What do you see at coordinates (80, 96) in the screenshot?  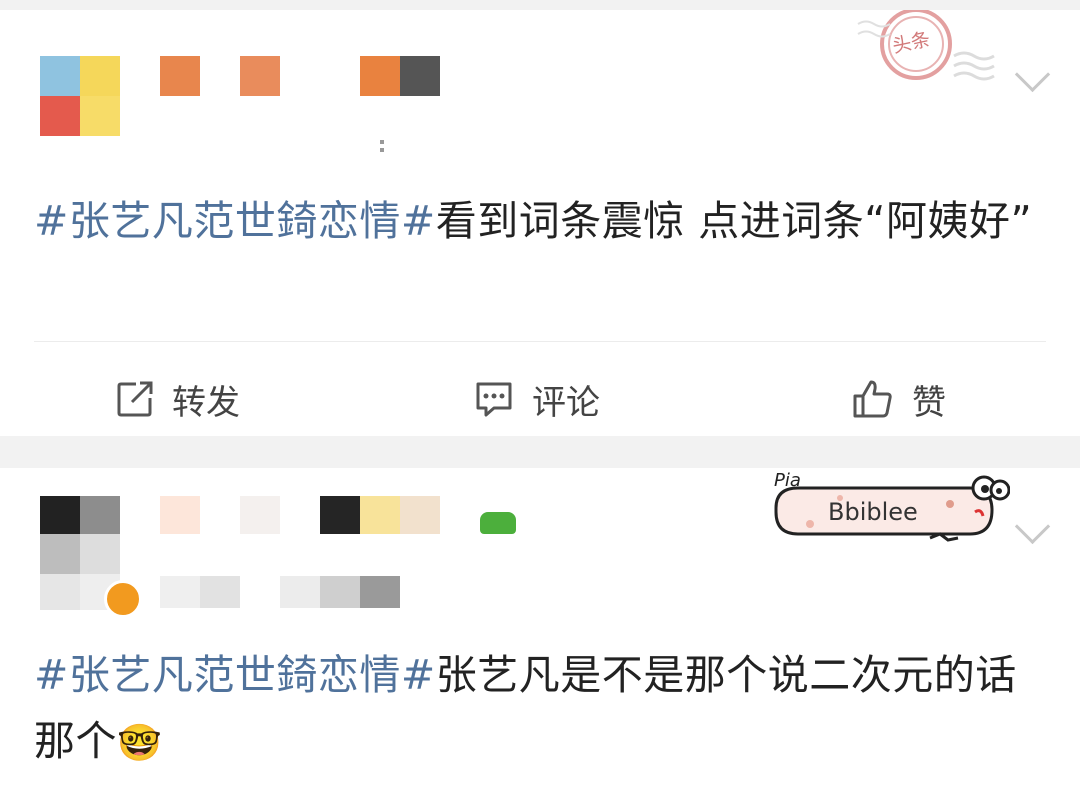 I see `avatar` at bounding box center [80, 96].